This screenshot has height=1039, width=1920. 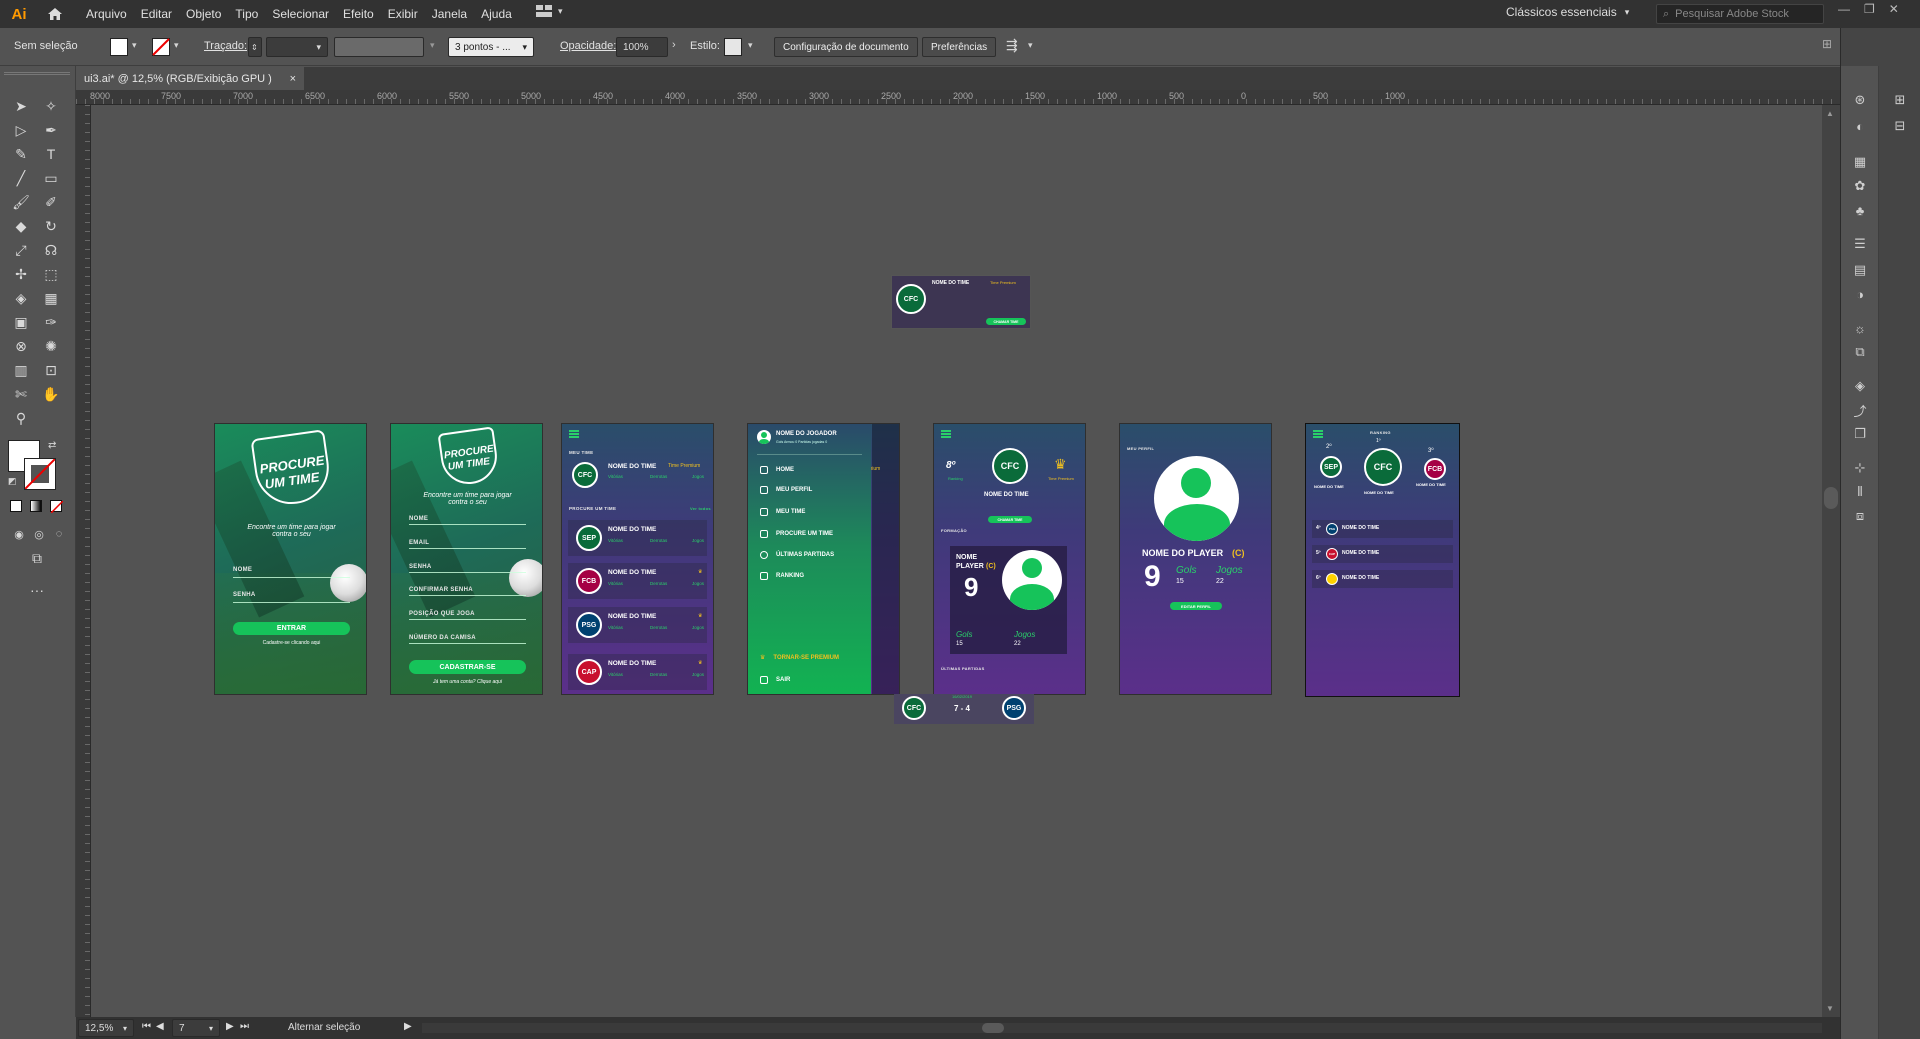 What do you see at coordinates (21, 394) in the screenshot?
I see `slice-tool-icon: ✄` at bounding box center [21, 394].